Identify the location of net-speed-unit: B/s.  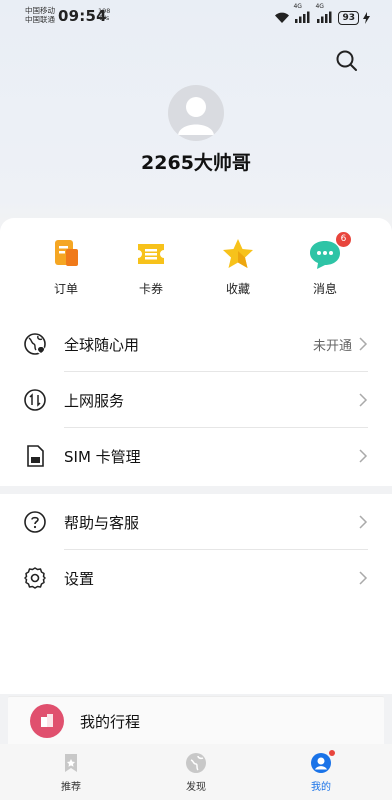
(104, 18).